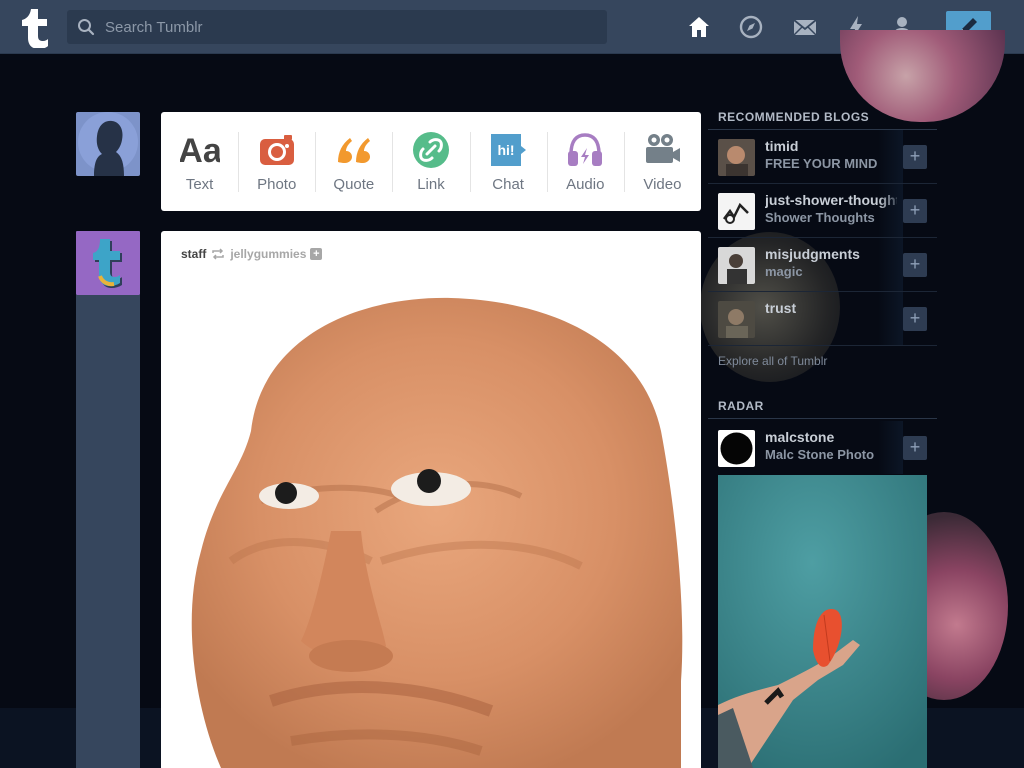  Describe the element at coordinates (506, 150) in the screenshot. I see `svg-text: hi!` at that location.